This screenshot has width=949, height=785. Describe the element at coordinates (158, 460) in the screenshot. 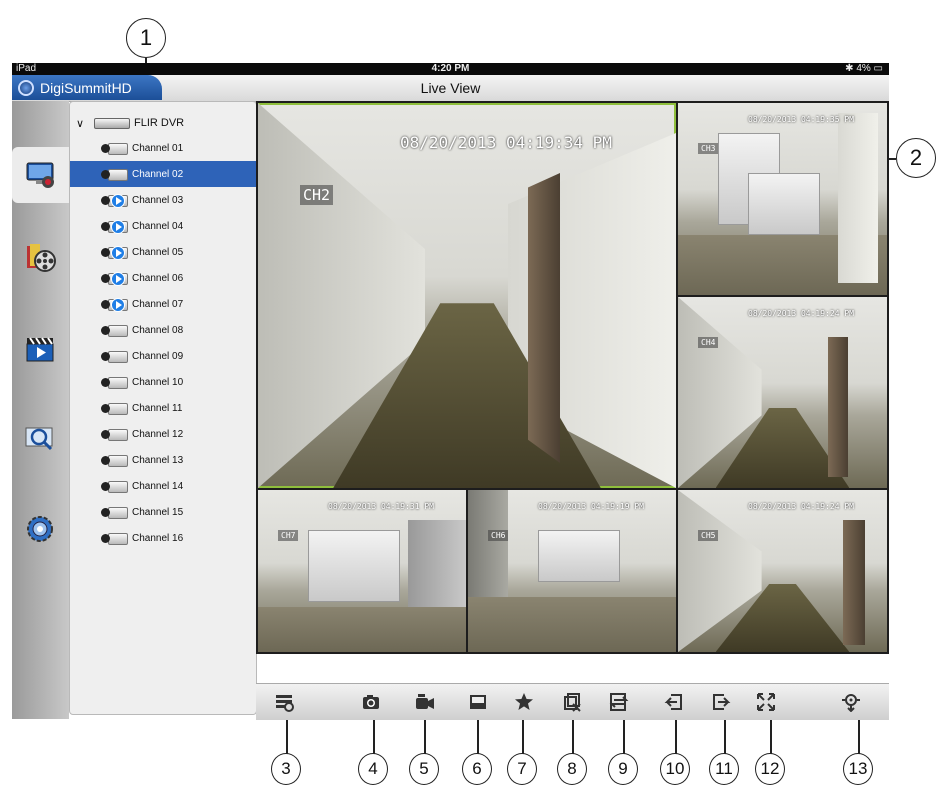

I see `channel-label: Channel 13` at that location.